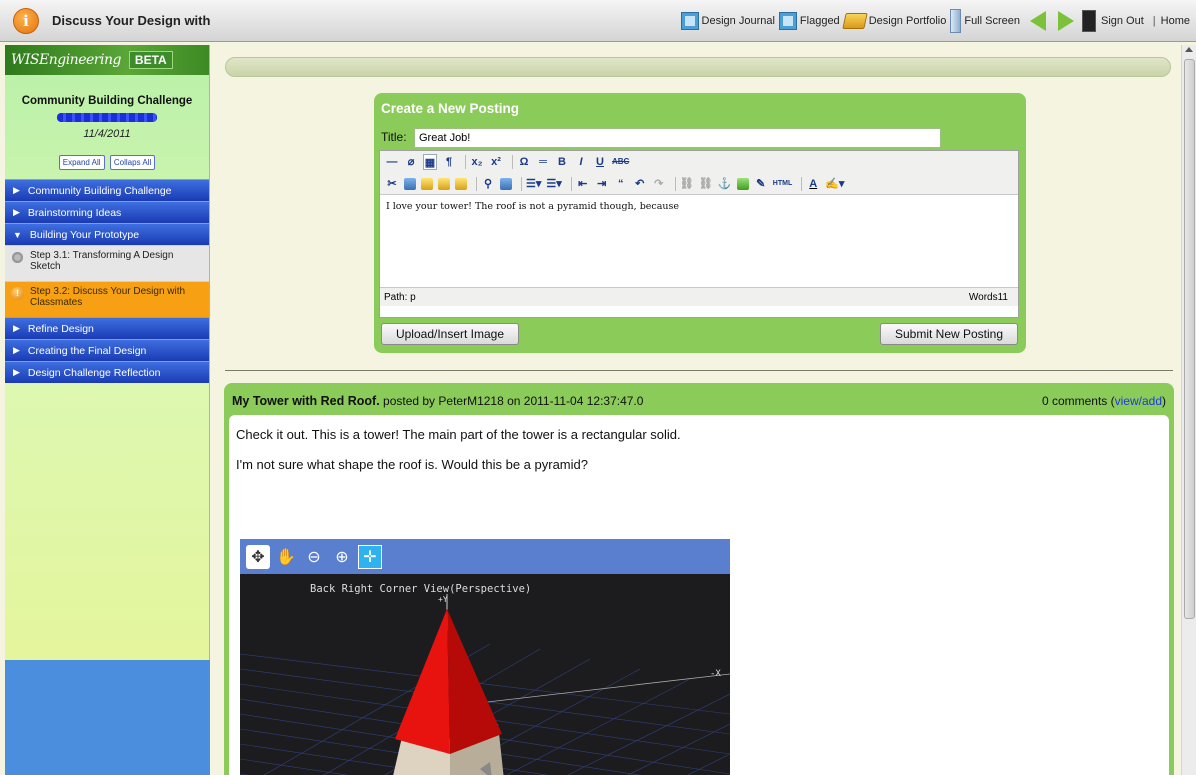 The width and height of the screenshot is (1196, 775). I want to click on bold-button: B, so click(562, 162).